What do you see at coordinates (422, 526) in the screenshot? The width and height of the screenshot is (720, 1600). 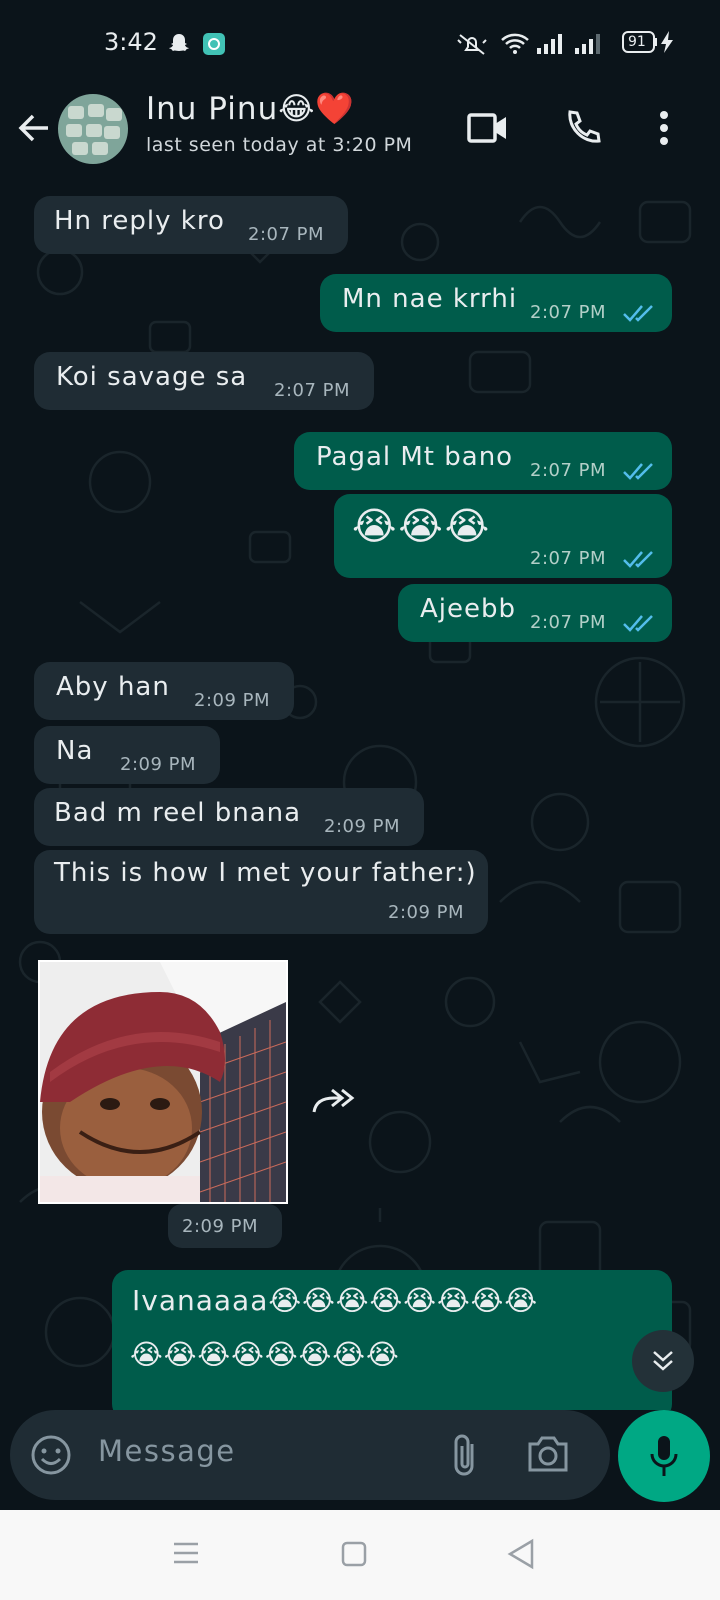 I see `message-text: 😭😭😭` at bounding box center [422, 526].